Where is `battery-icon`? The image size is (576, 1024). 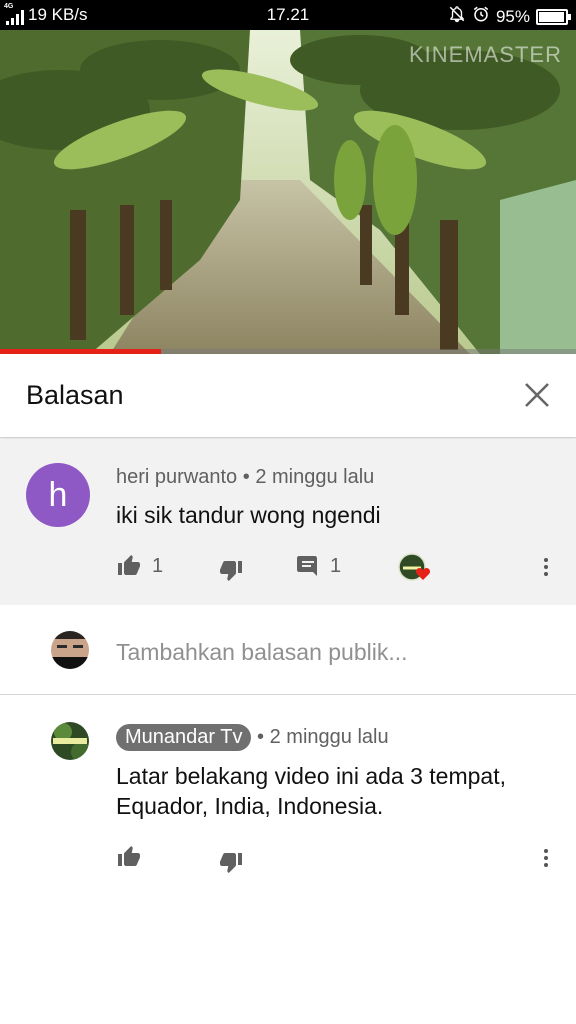 battery-icon is located at coordinates (553, 16).